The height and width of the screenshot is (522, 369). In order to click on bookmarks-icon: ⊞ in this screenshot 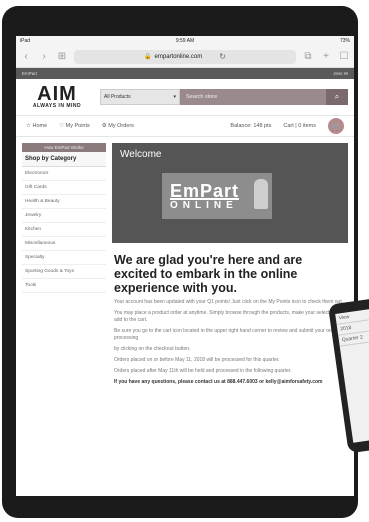, I will do `click(62, 56)`.